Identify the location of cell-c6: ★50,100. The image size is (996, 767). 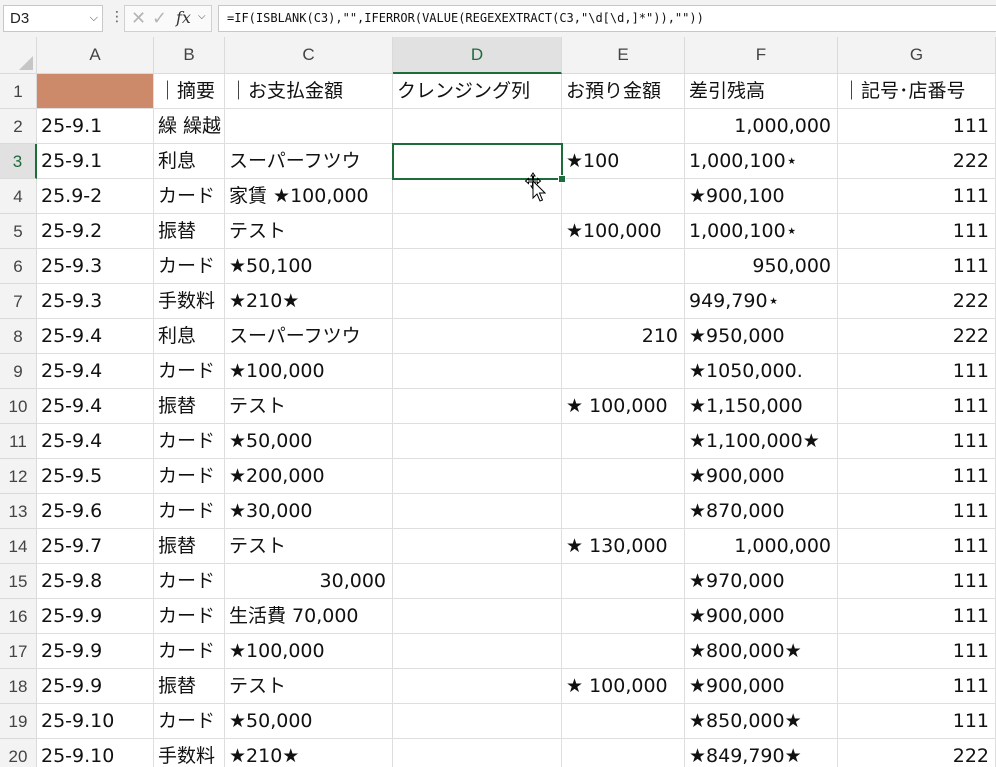
(309, 266).